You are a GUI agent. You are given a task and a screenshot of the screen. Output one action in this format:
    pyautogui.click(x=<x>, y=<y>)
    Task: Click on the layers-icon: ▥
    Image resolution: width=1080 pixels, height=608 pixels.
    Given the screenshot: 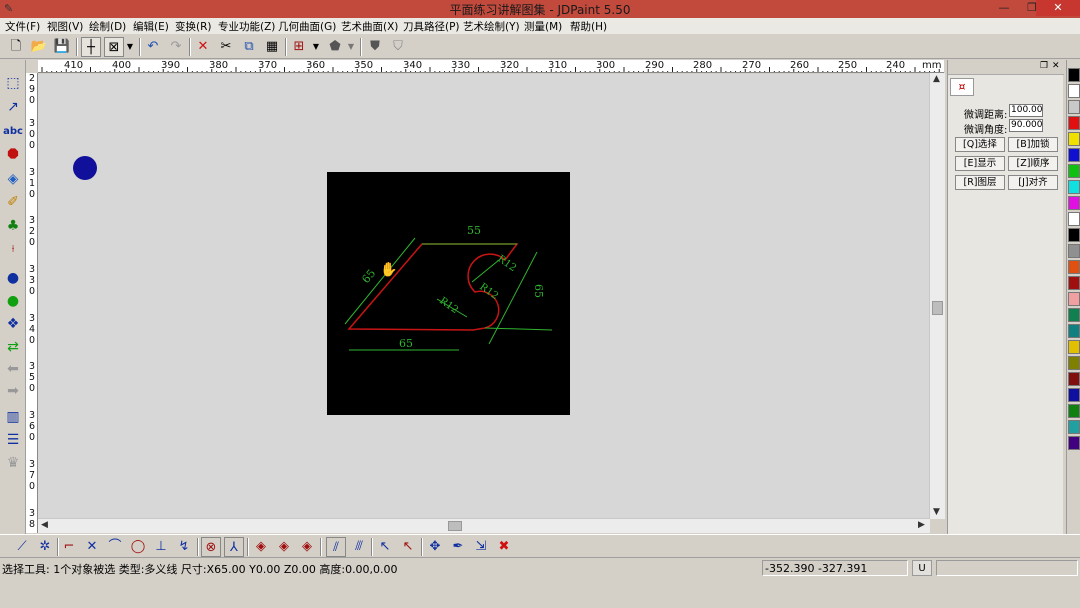 What is the action you would take?
    pyautogui.click(x=13, y=417)
    